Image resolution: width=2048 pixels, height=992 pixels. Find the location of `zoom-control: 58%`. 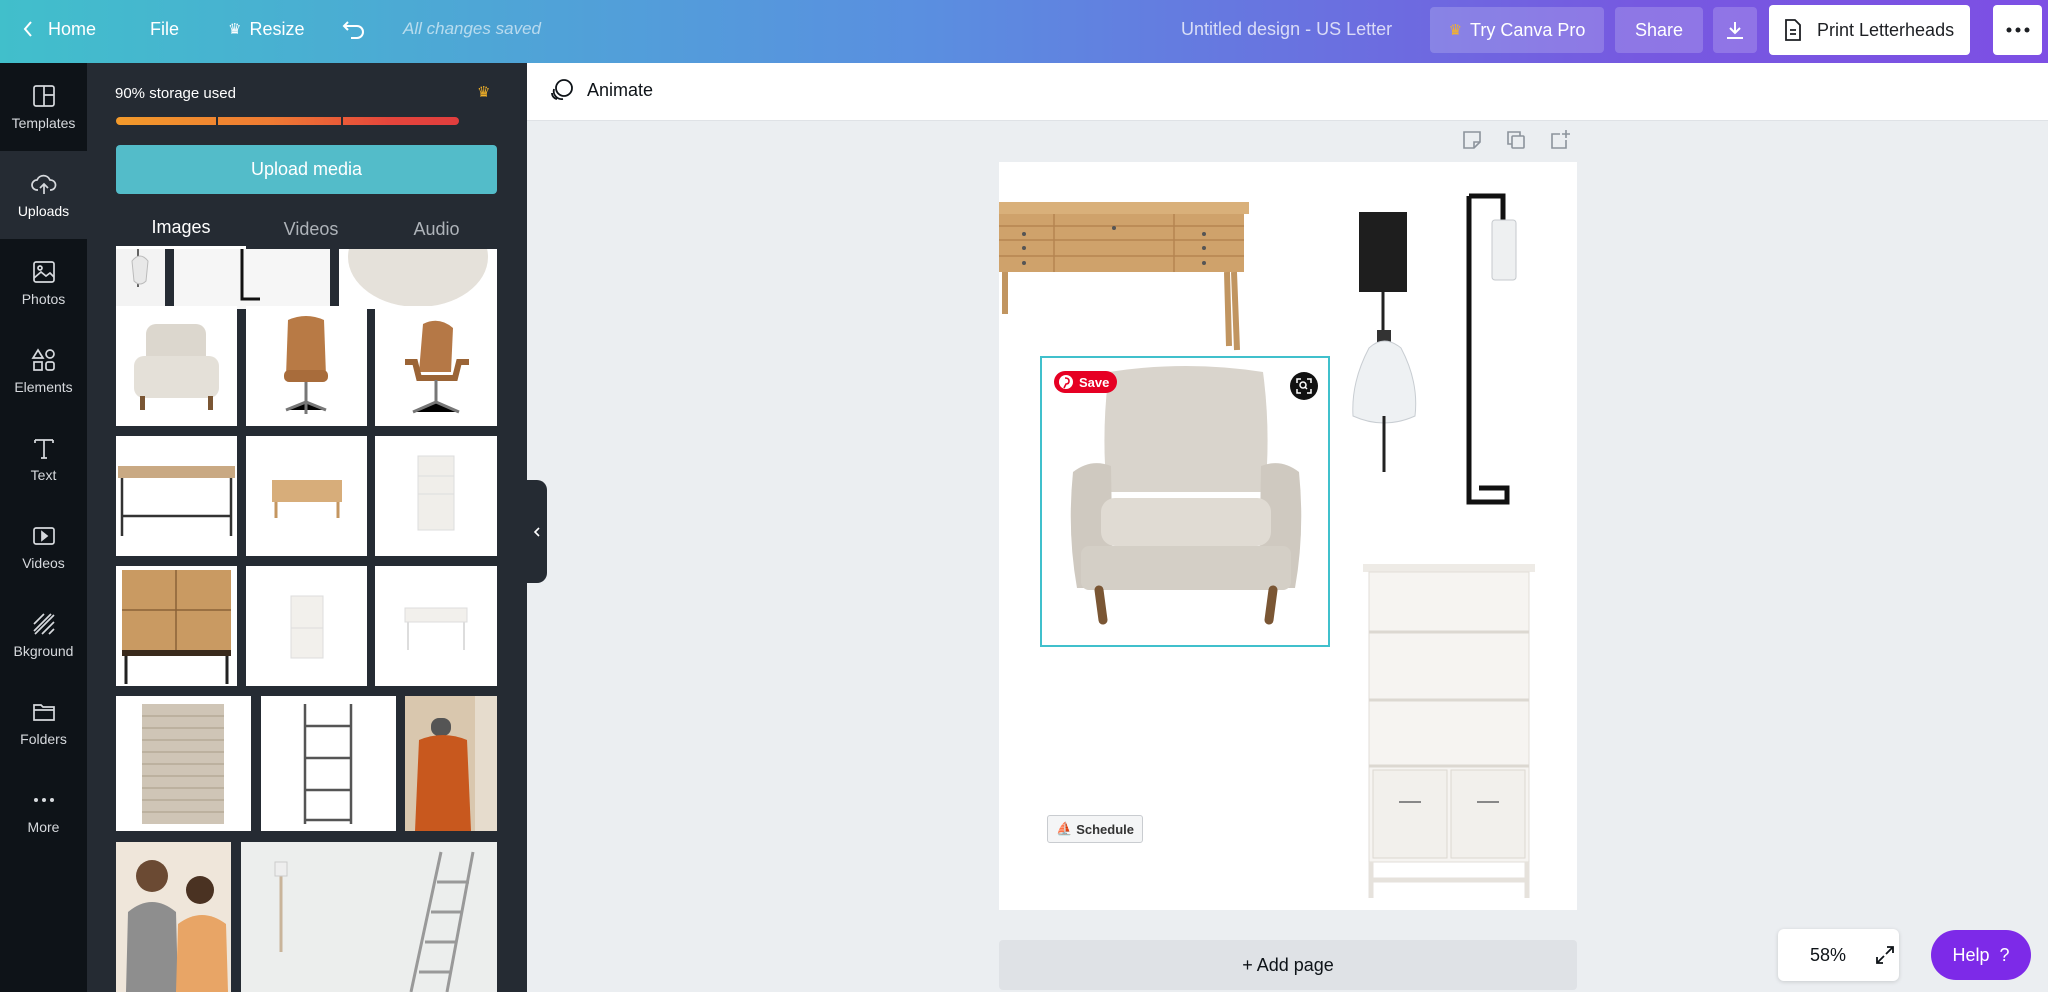

zoom-control: 58% is located at coordinates (1838, 955).